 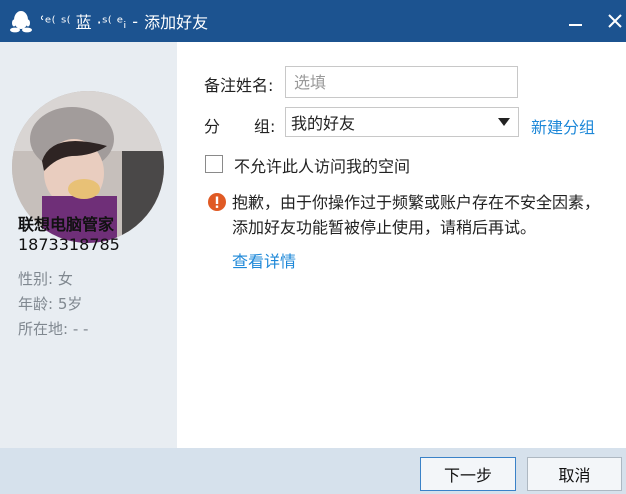 I want to click on group-select: 我的好友, so click(x=402, y=122).